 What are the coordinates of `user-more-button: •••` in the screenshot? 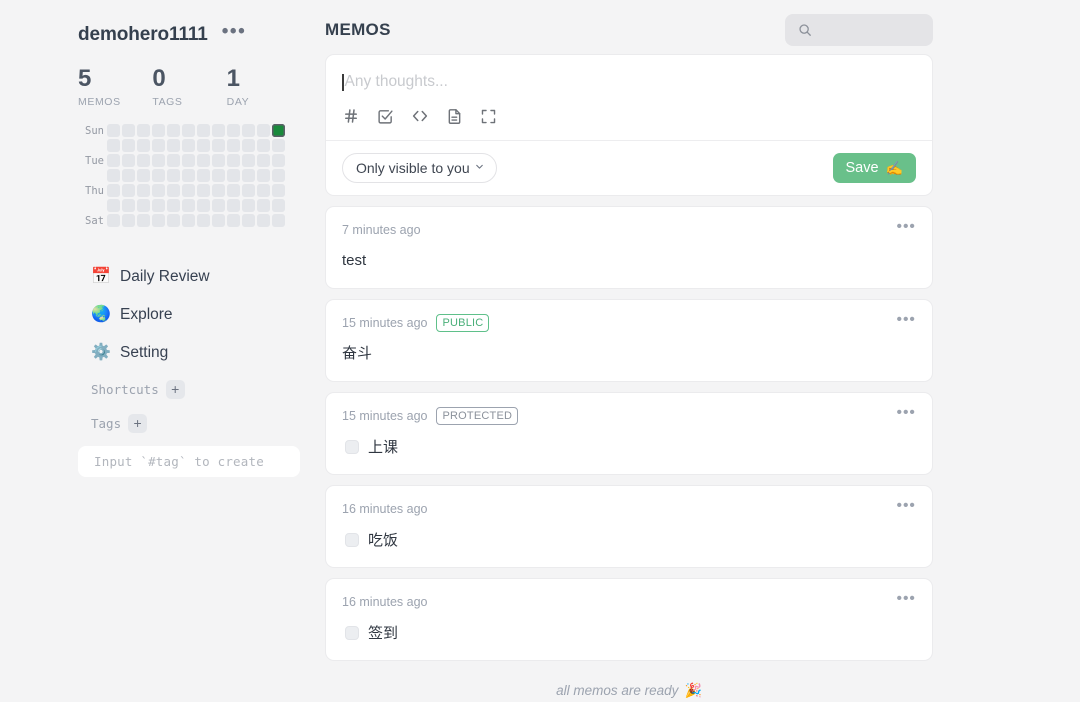 It's located at (234, 33).